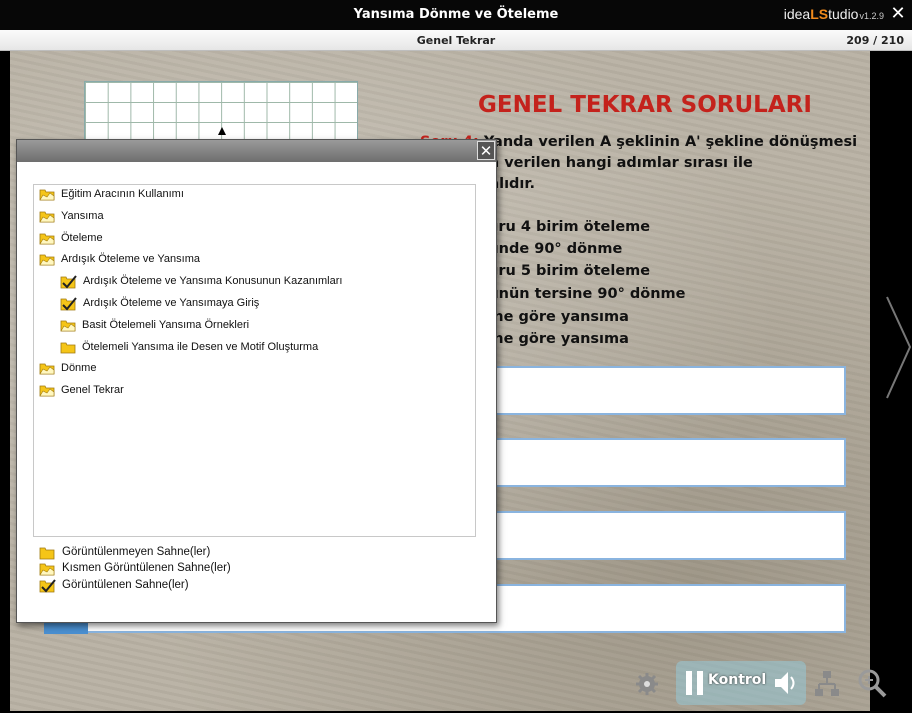 The width and height of the screenshot is (912, 713). What do you see at coordinates (898, 347) in the screenshot?
I see `next-page-arrow-icon` at bounding box center [898, 347].